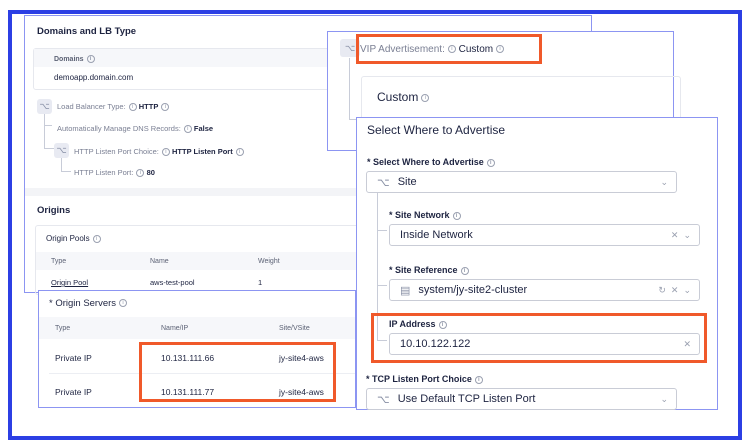  I want to click on tcp-label: * TCP Listen Port Choice i, so click(424, 379).